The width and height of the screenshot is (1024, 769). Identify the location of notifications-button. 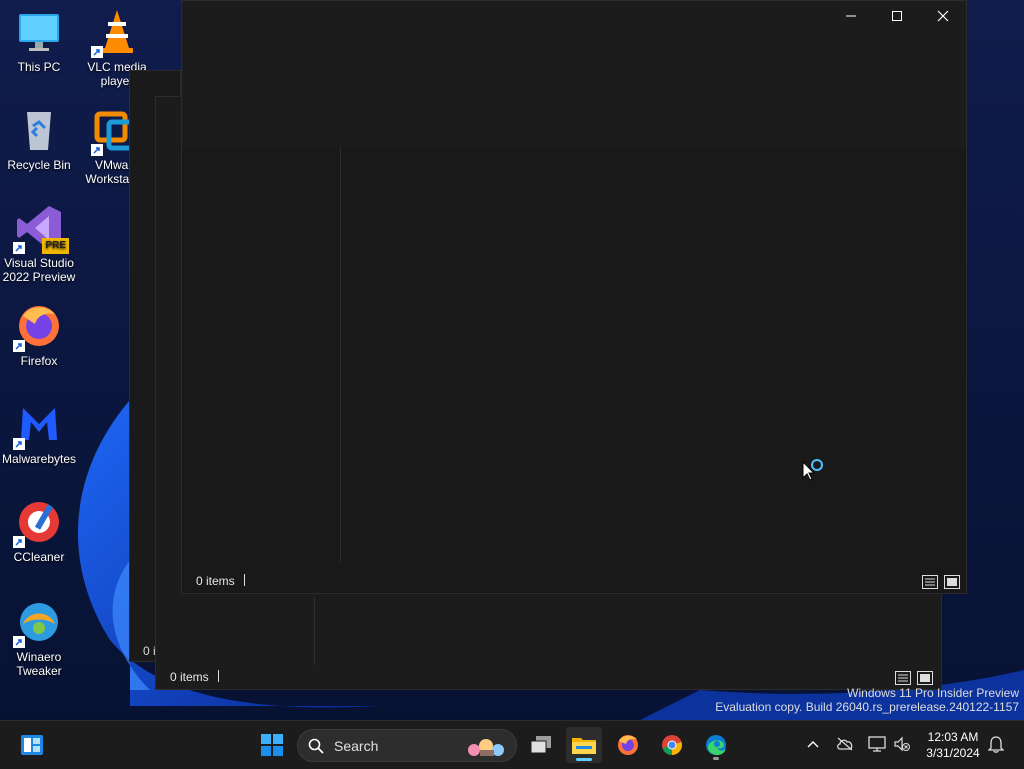
(996, 744).